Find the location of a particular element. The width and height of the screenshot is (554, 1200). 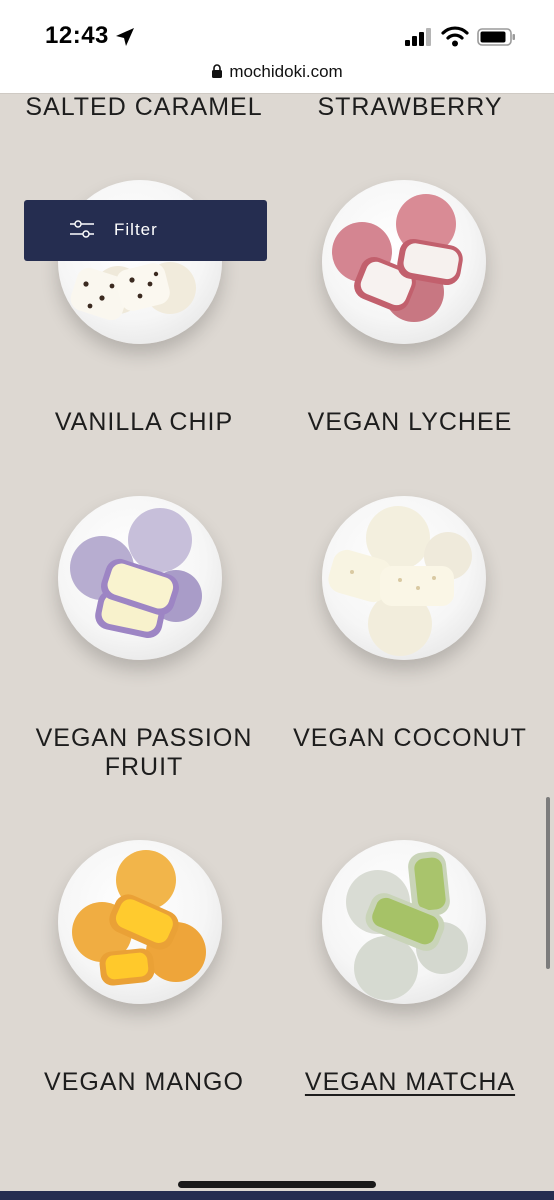

product-image-vegan-mango is located at coordinates (140, 922).